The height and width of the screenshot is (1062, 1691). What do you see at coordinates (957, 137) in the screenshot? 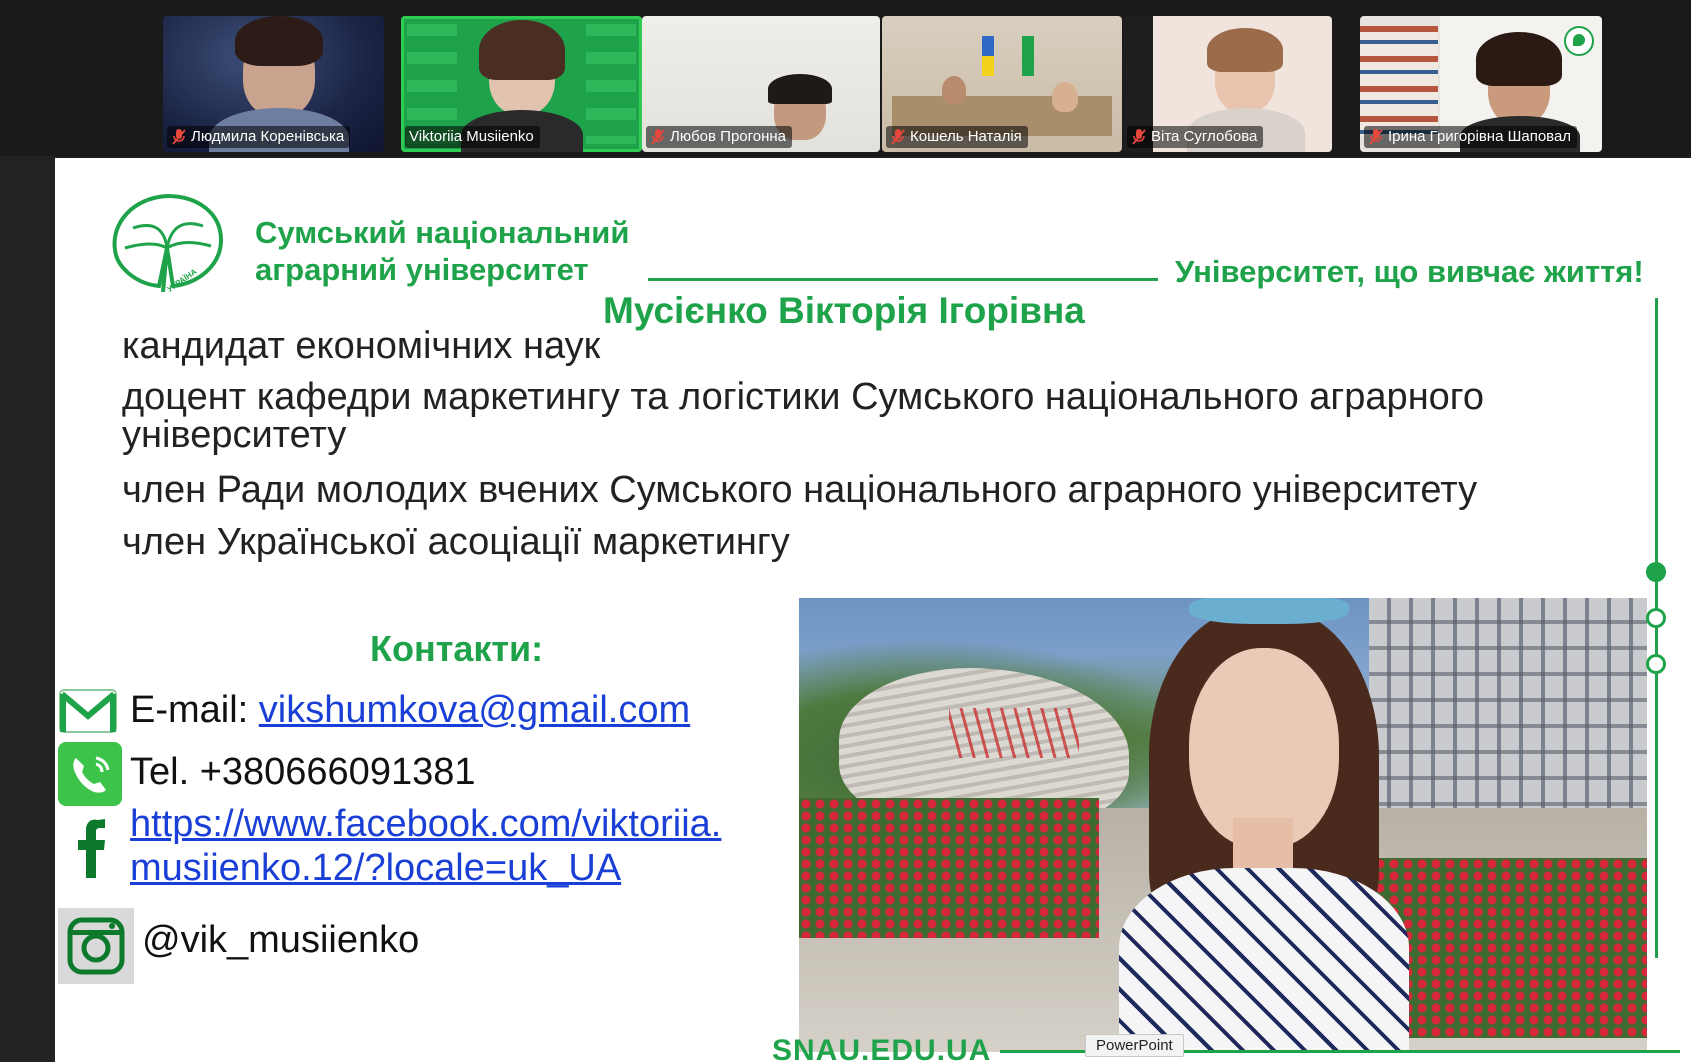
I see `participant-label: Кошель Наталія` at bounding box center [957, 137].